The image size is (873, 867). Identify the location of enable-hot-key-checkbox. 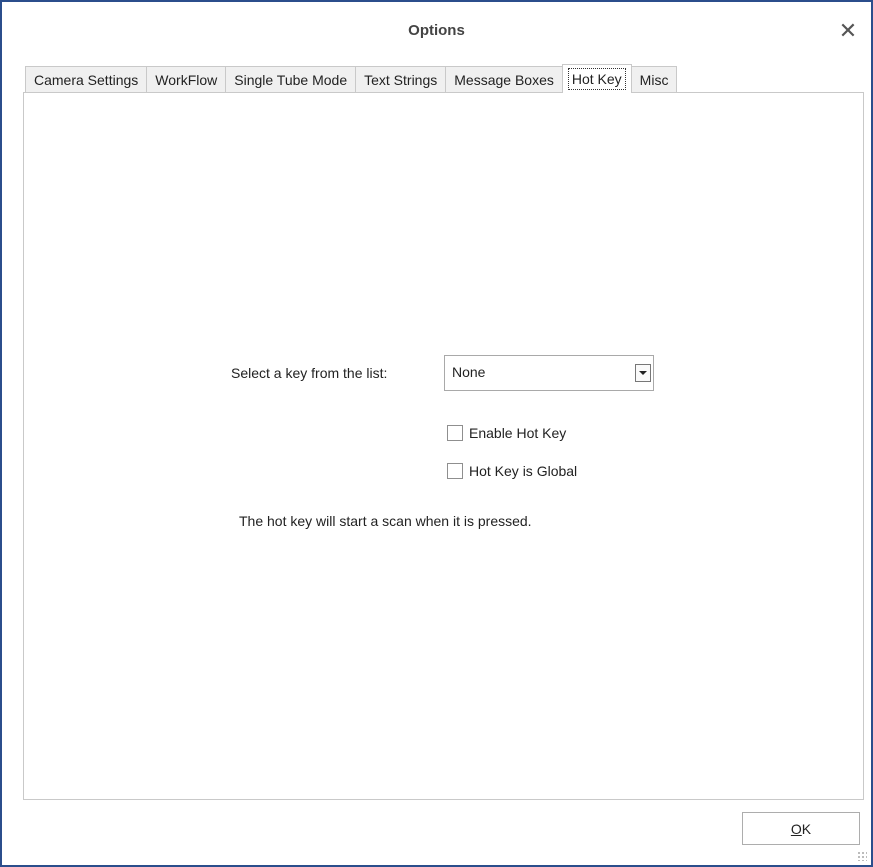
(455, 433).